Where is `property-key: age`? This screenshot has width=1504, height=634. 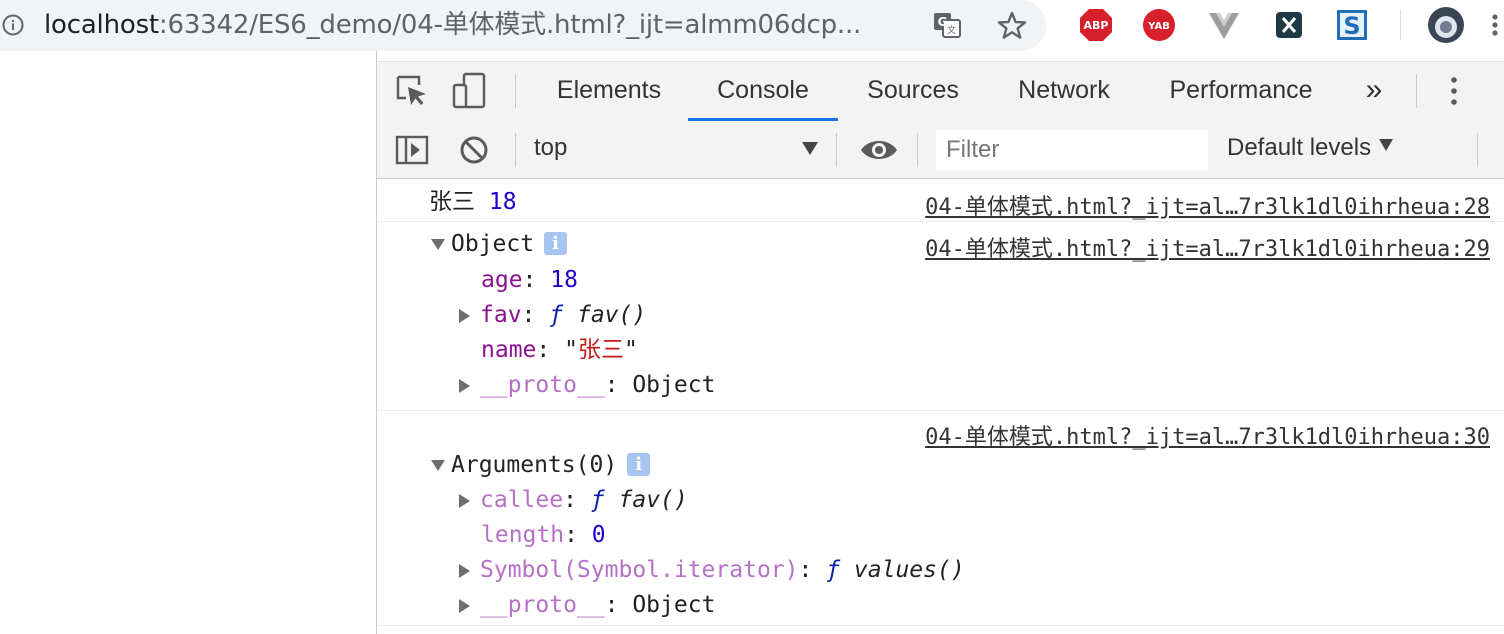
property-key: age is located at coordinates (502, 280).